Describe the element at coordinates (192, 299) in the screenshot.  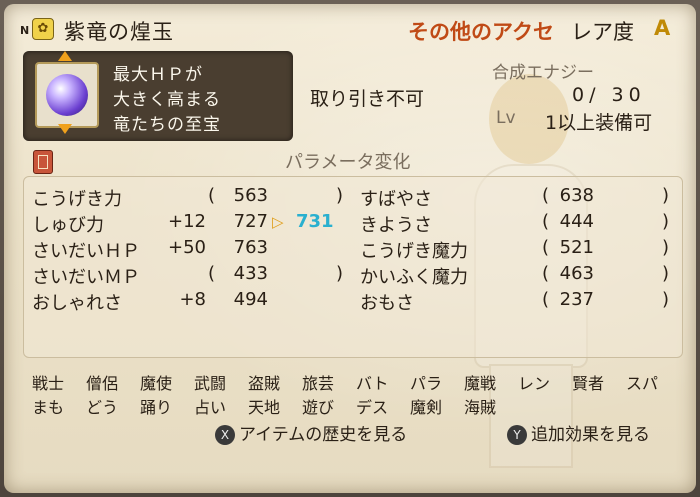
I see `stat-bonus: +8` at that location.